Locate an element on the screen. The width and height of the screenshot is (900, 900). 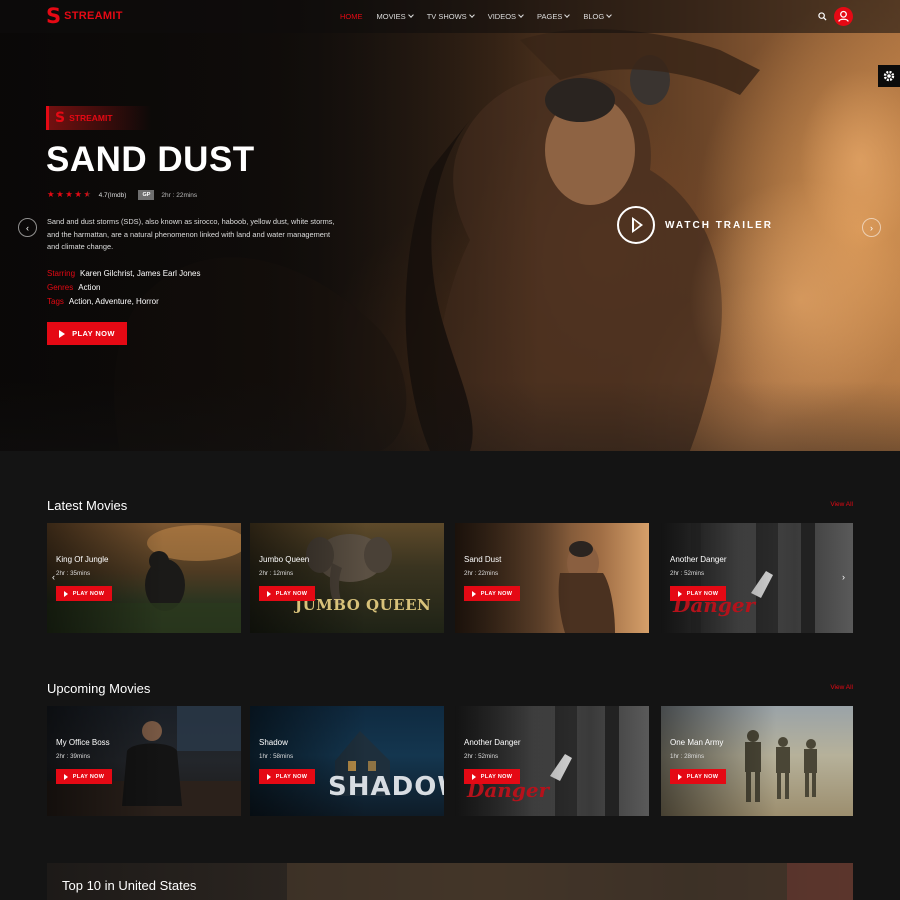
watch-trailer-button: WATCH TRAILER is located at coordinates (695, 225).